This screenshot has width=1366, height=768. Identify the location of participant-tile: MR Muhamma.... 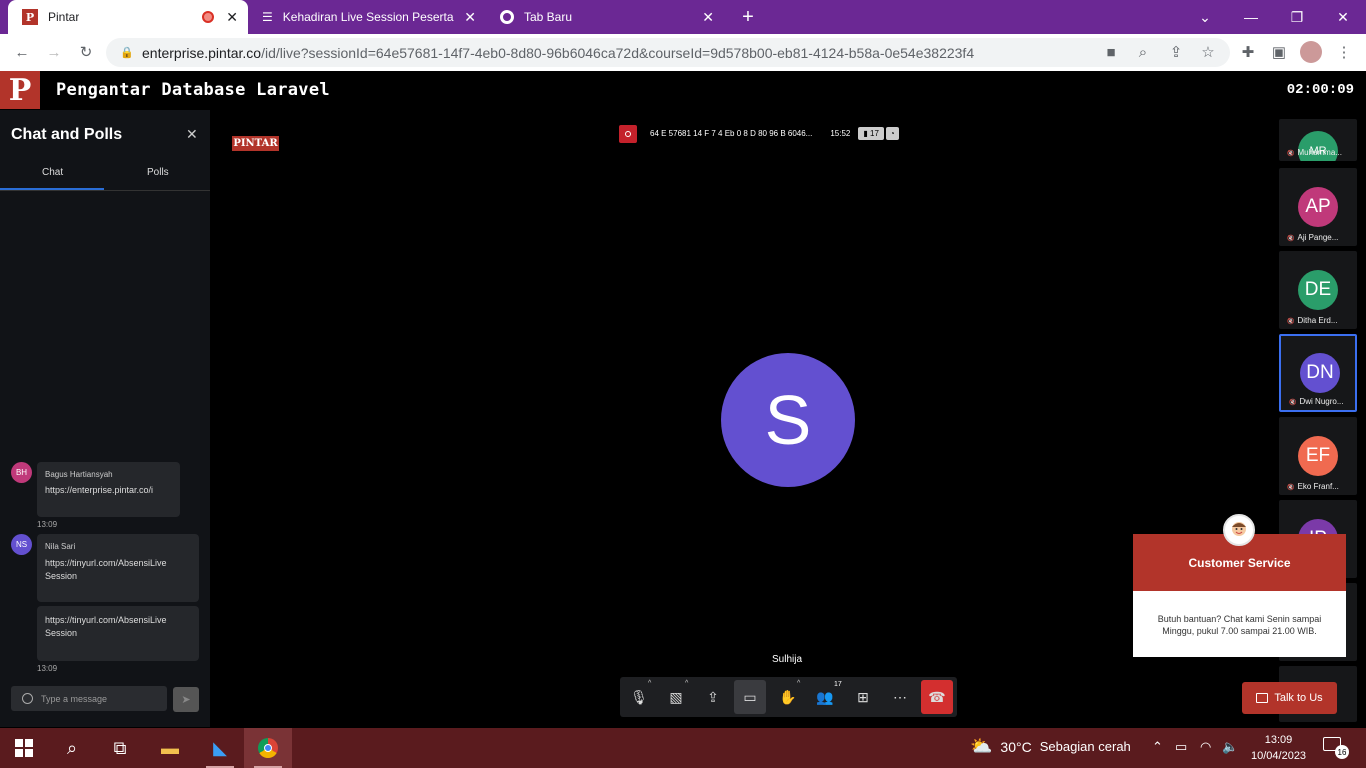
(1318, 140).